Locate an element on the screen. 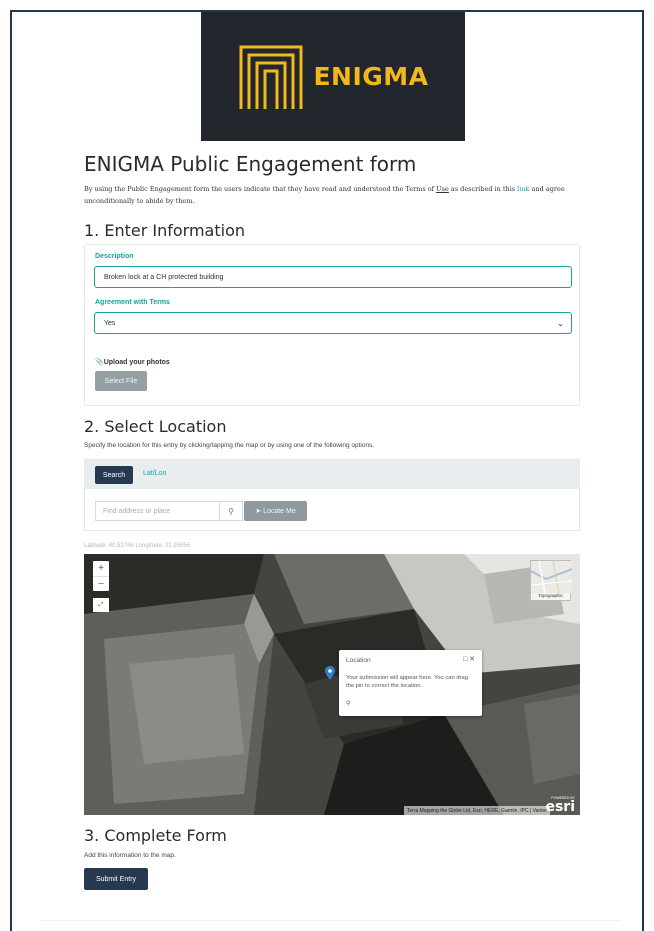  search-button: ⚲ is located at coordinates (231, 511).